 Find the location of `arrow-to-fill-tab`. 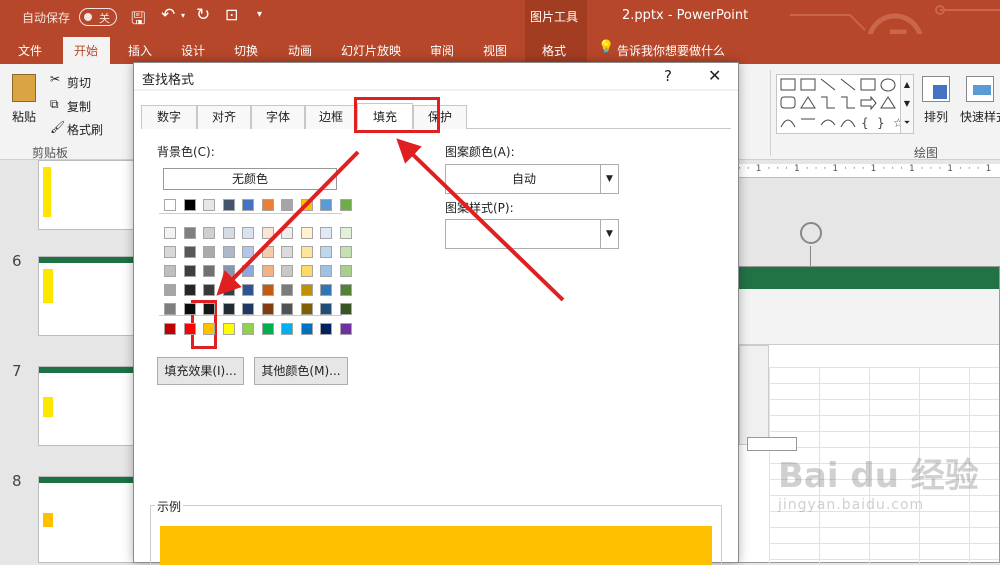

arrow-to-fill-tab is located at coordinates (480, 220).